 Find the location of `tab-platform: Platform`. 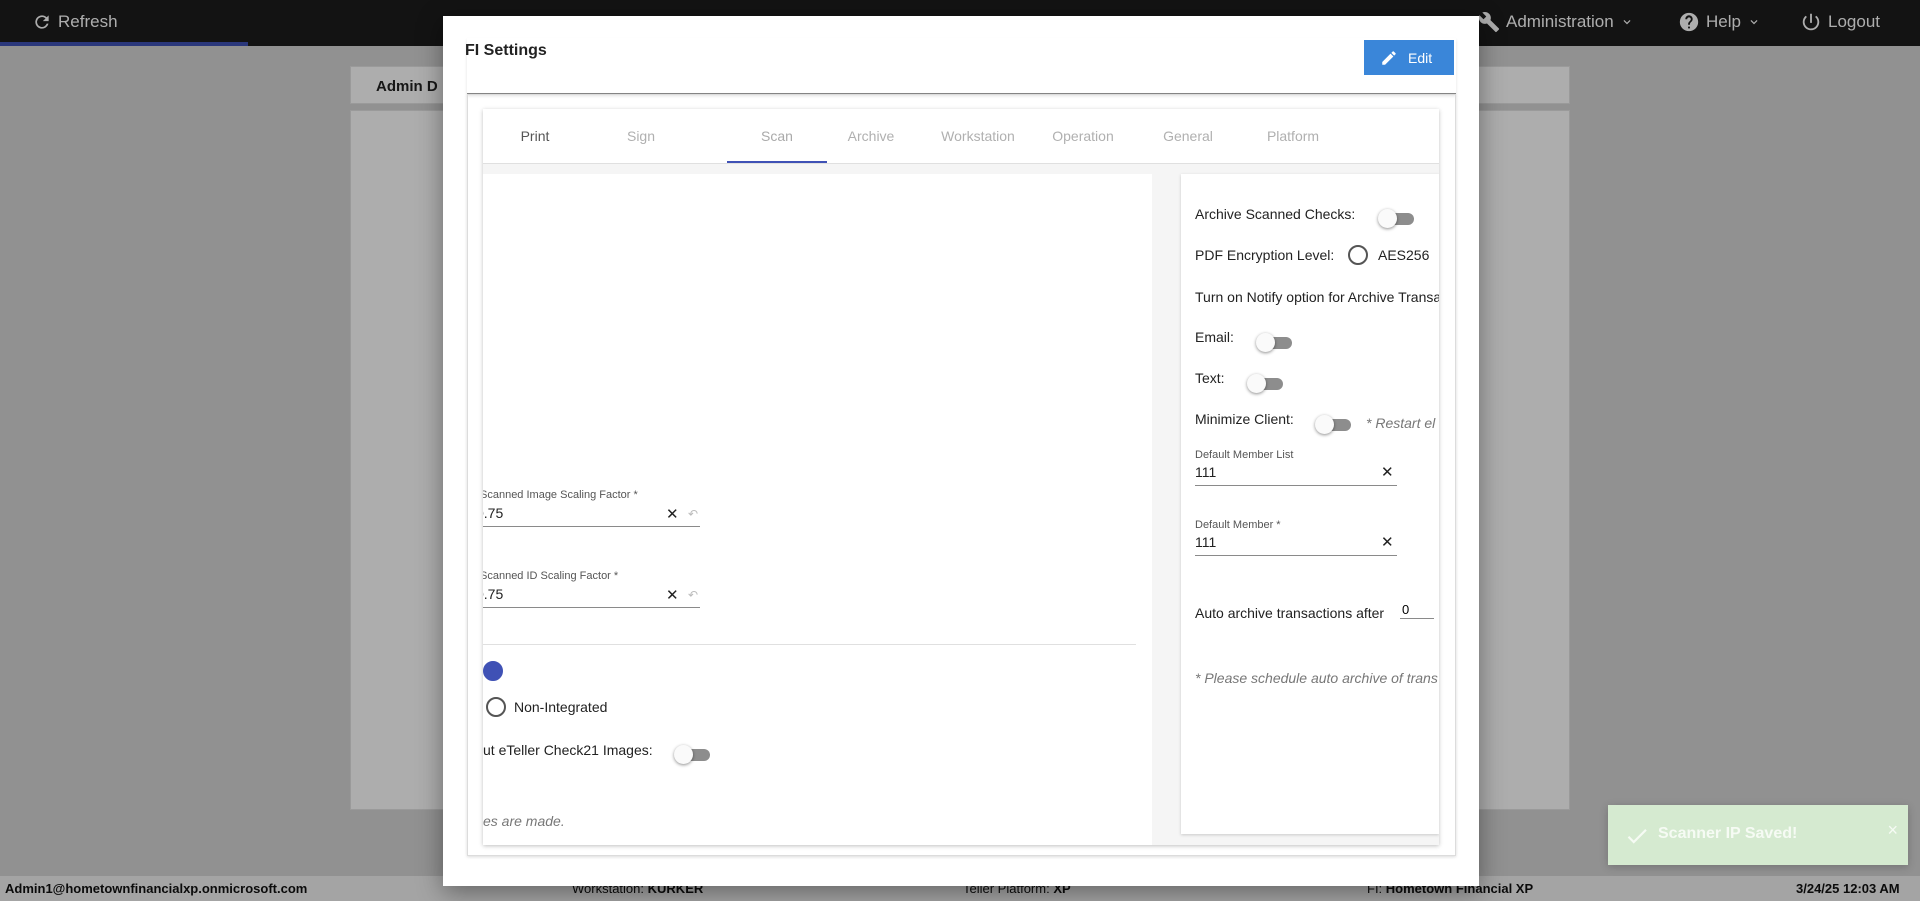

tab-platform: Platform is located at coordinates (1293, 136).